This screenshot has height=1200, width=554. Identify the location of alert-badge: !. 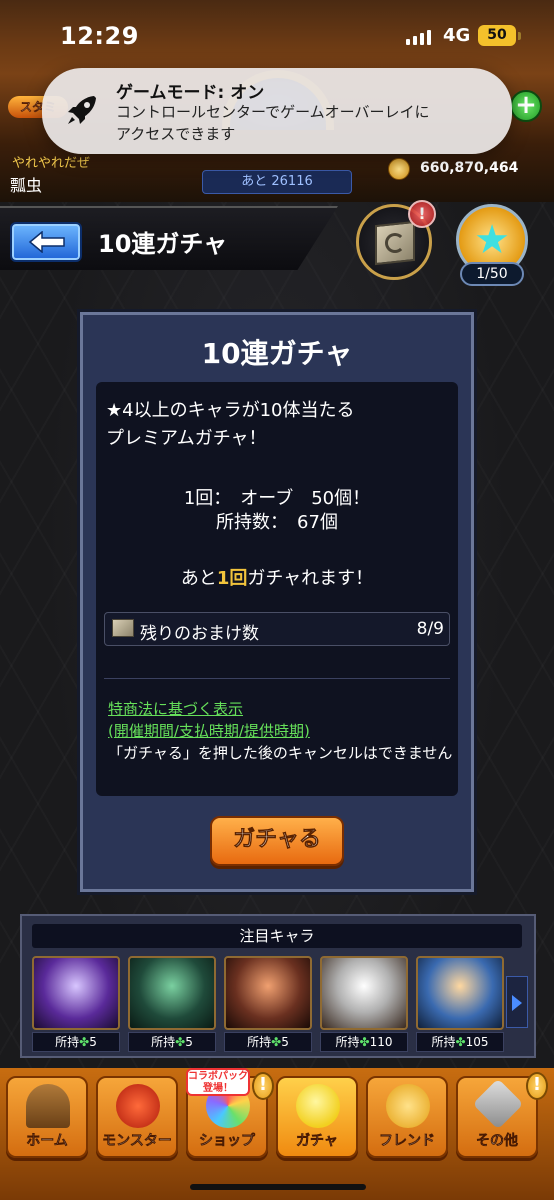
(422, 214).